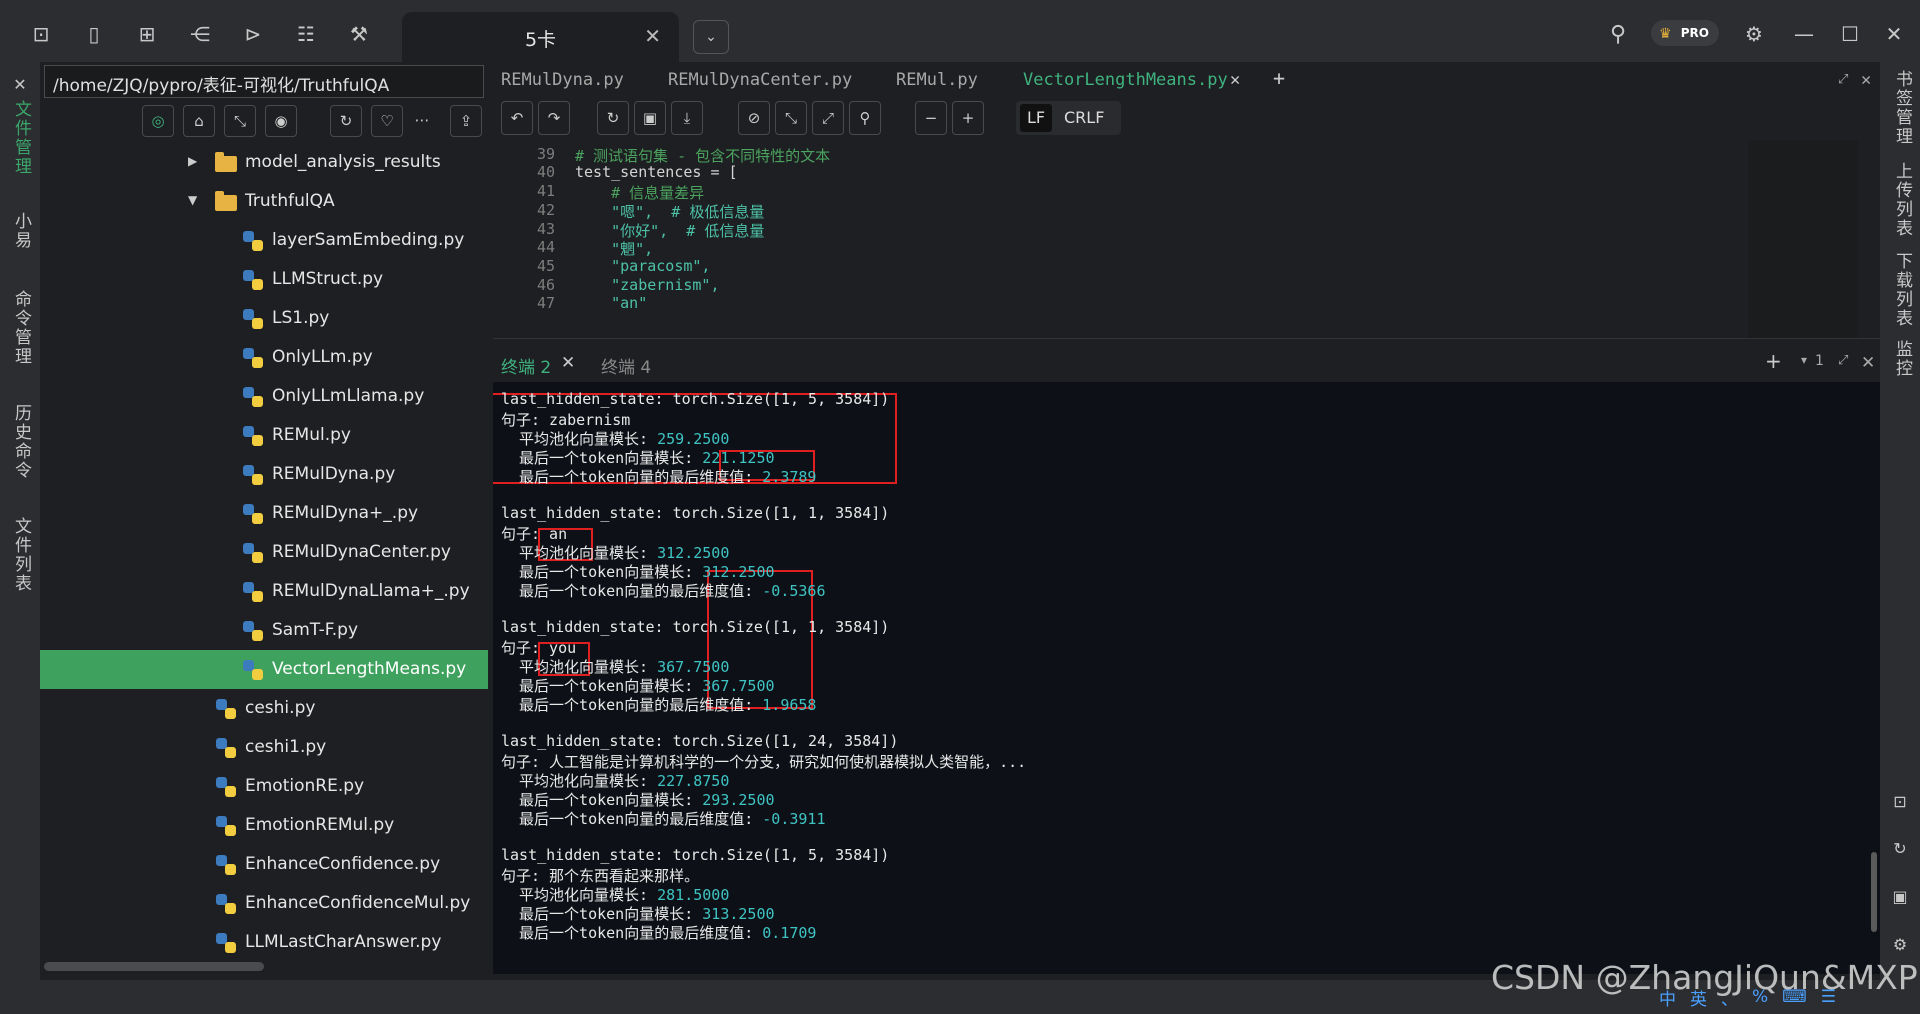  Describe the element at coordinates (192, 161) in the screenshot. I see `chevron-right-icon: ▶` at that location.